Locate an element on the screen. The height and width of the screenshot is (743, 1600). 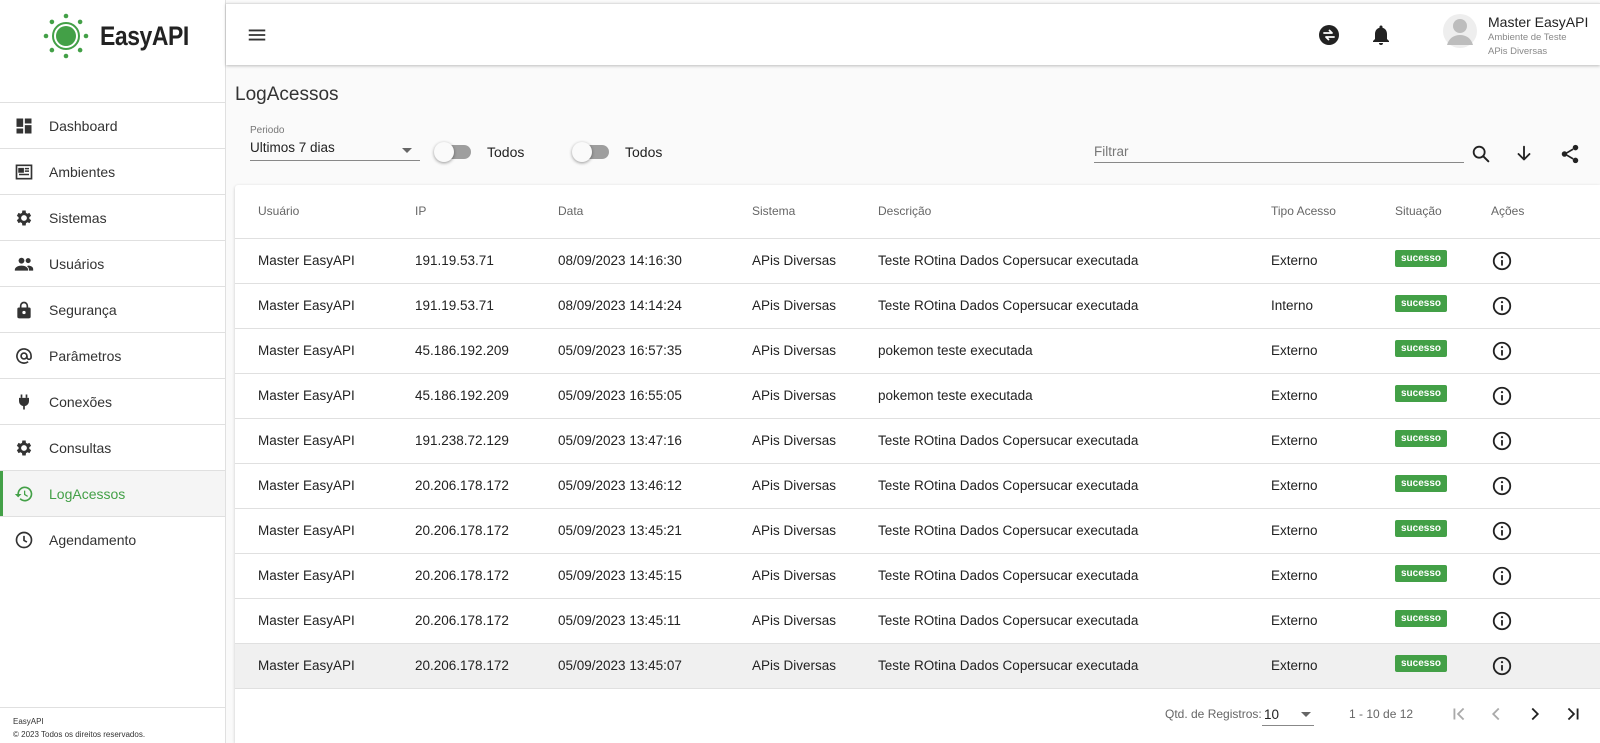
cell-tipo-acesso: Interno is located at coordinates (1333, 306).